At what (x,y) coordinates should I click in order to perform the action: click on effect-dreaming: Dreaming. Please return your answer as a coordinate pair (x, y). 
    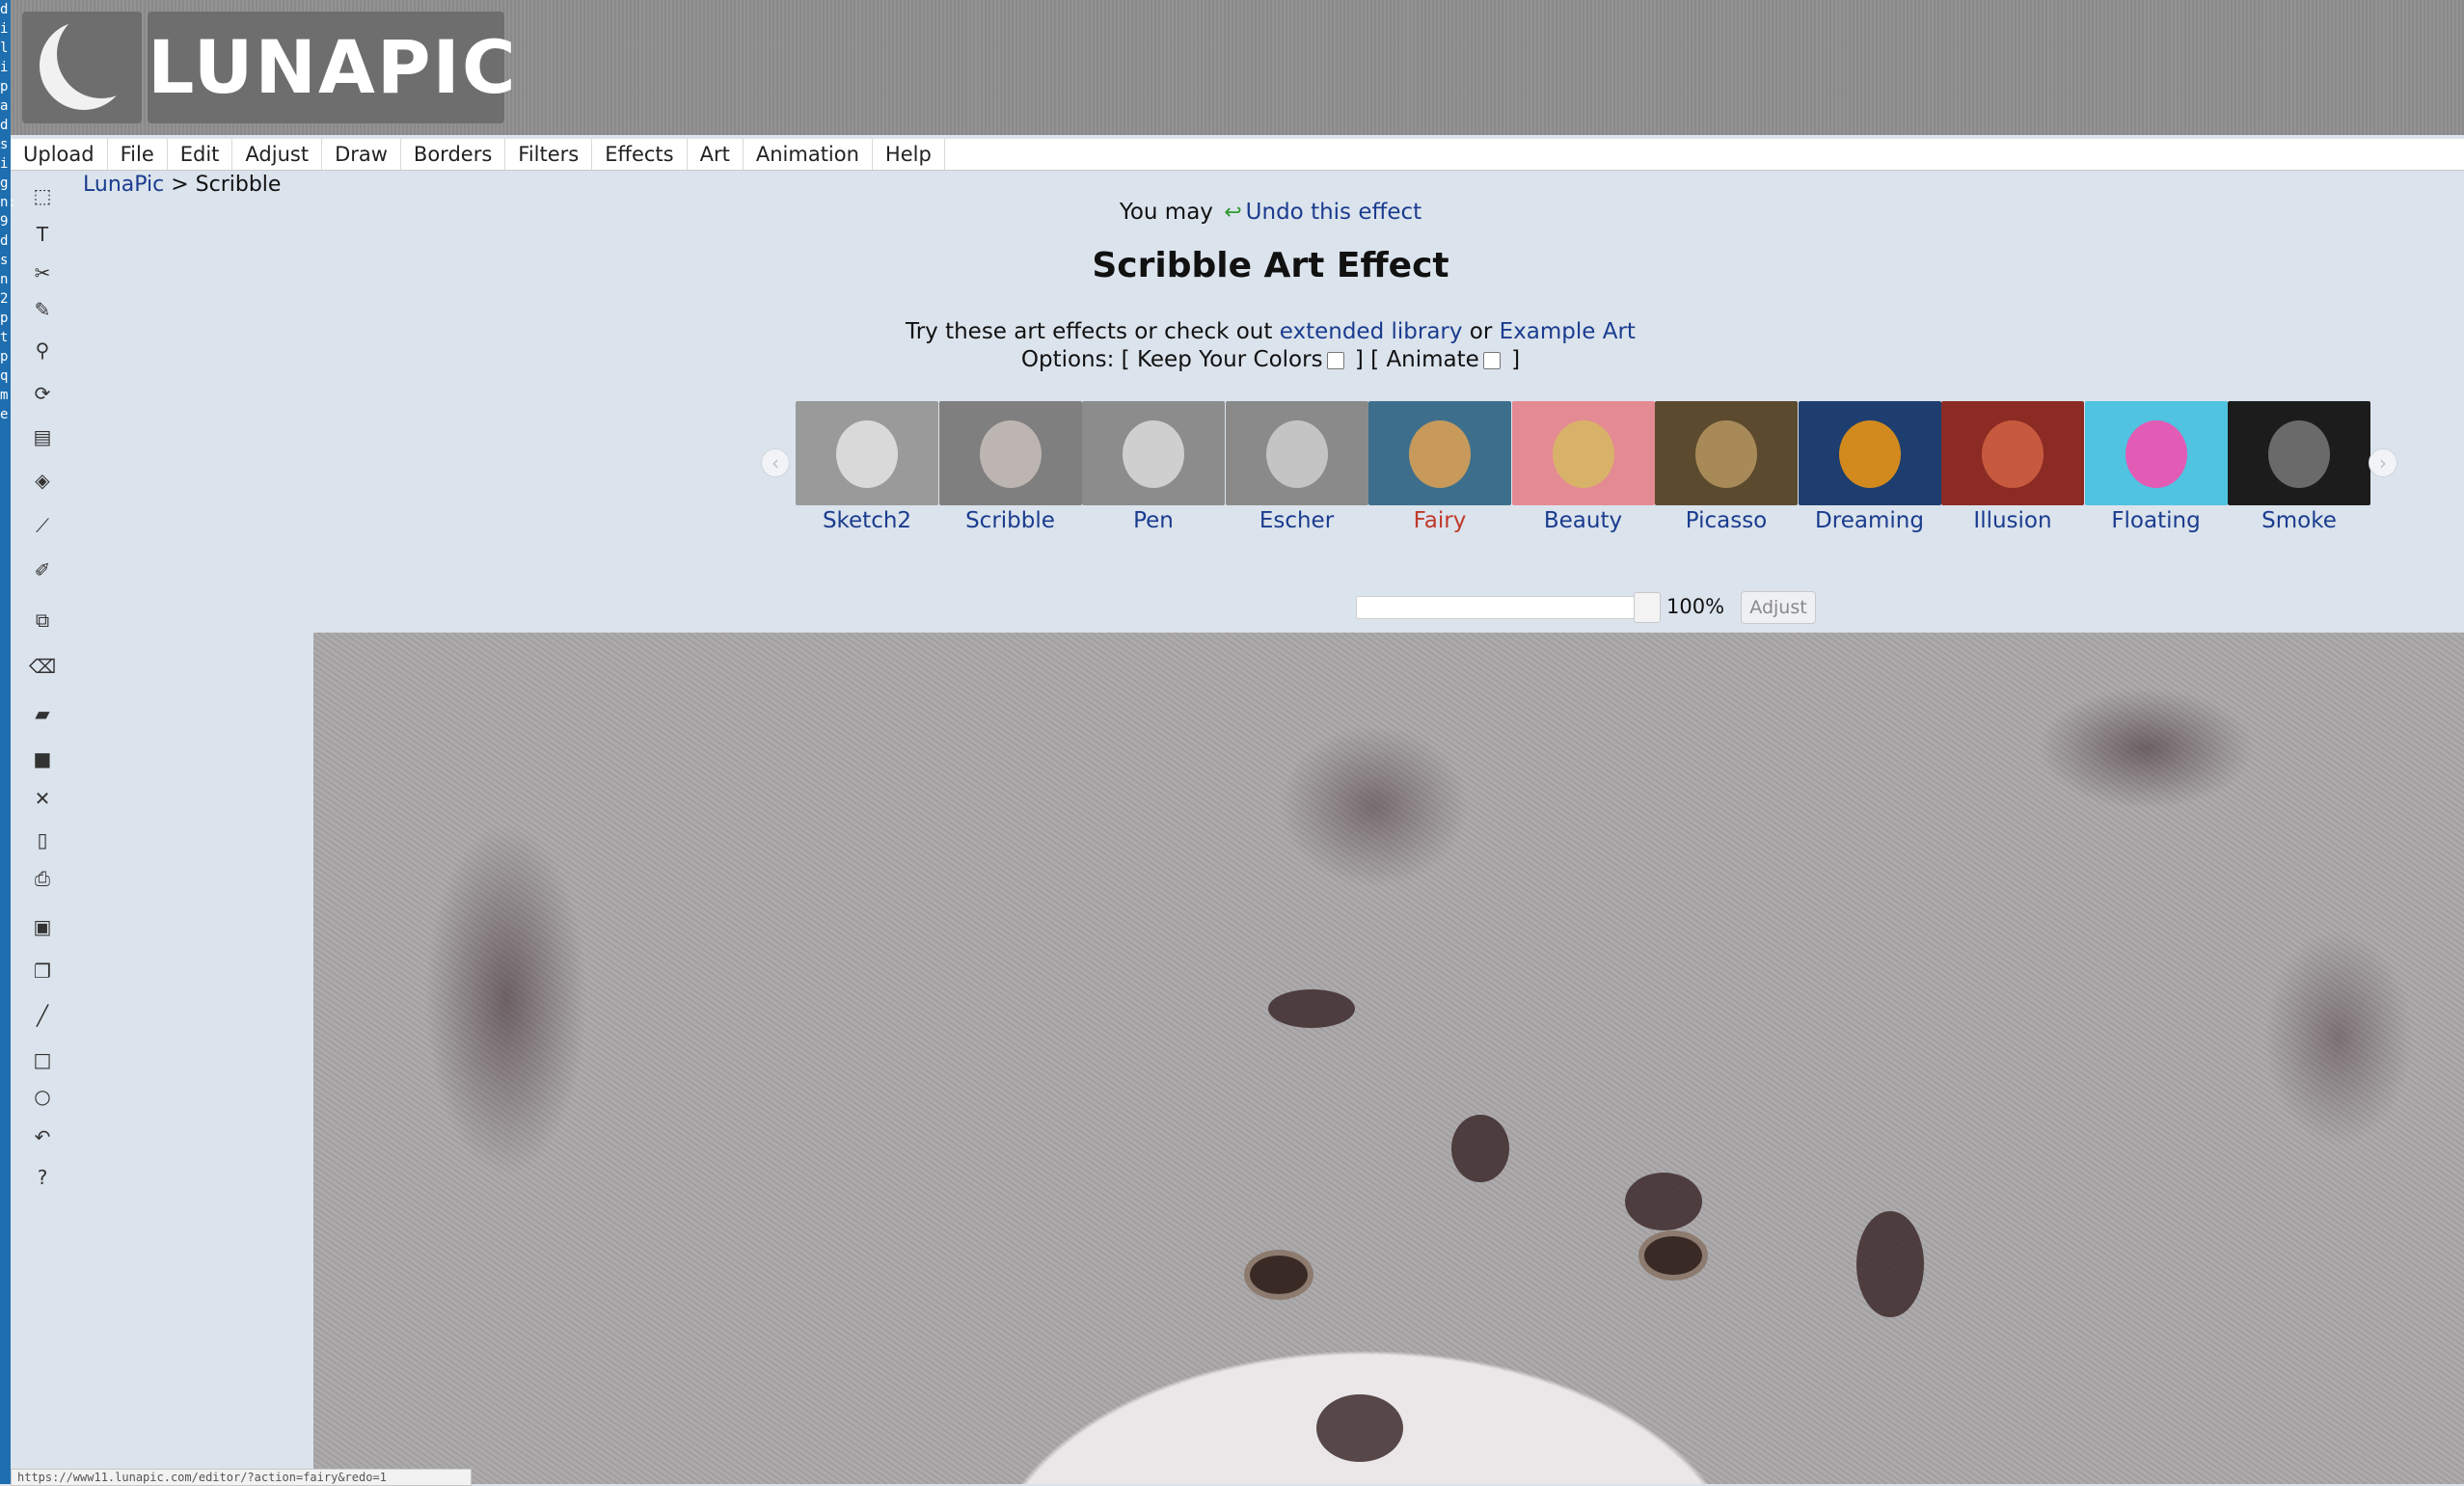
    Looking at the image, I should click on (1869, 468).